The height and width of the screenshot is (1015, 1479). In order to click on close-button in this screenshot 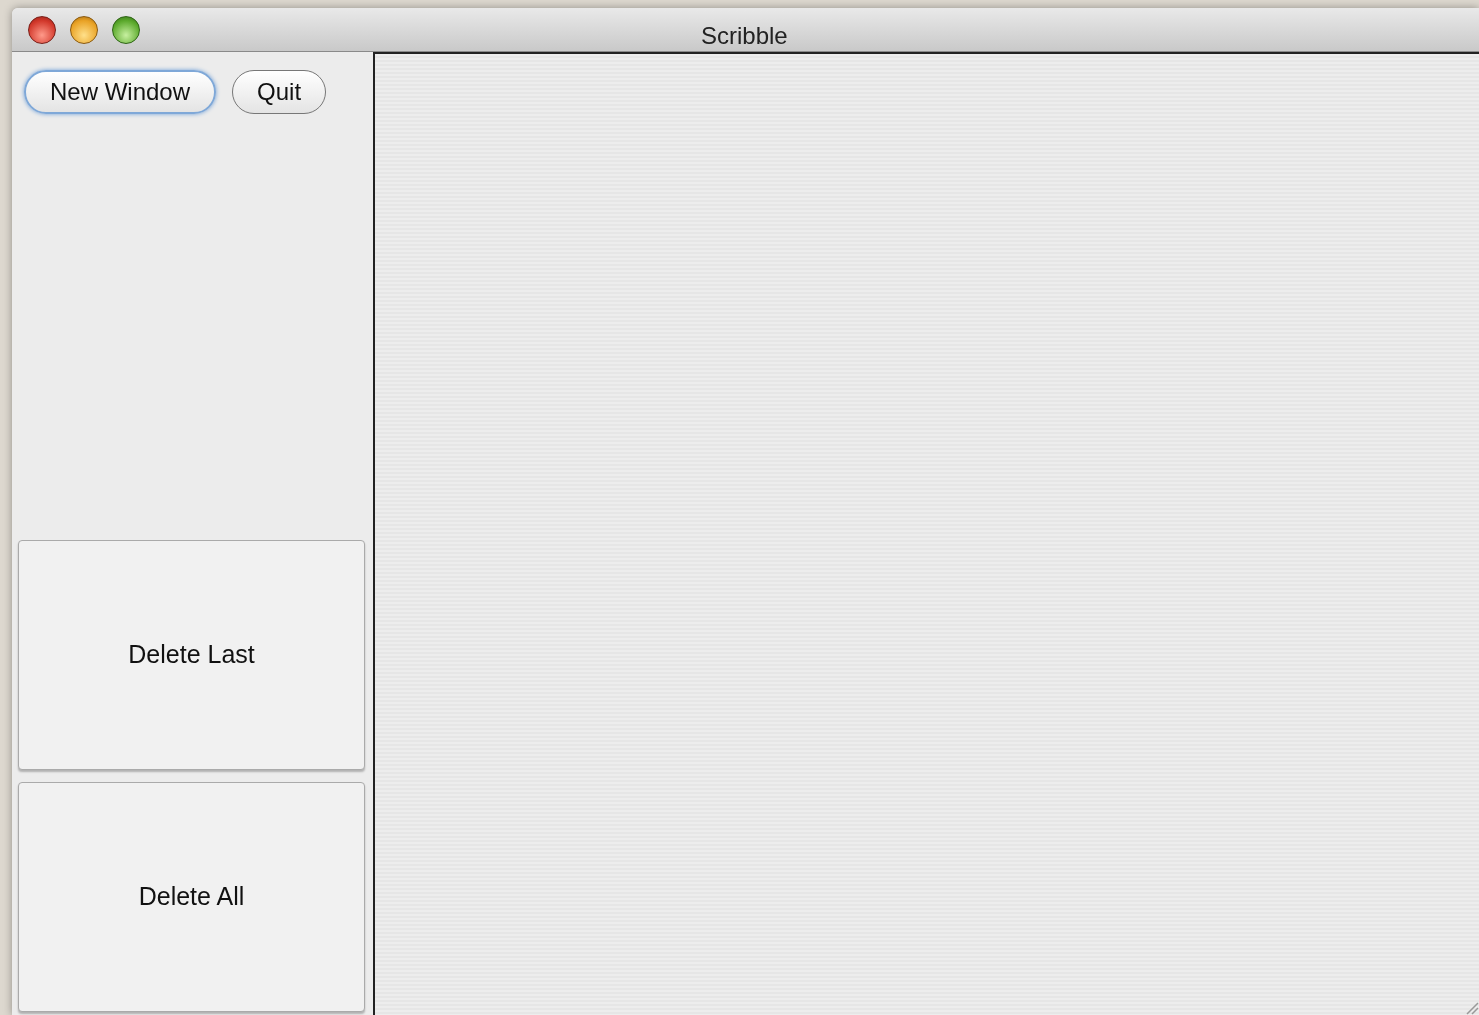, I will do `click(42, 29)`.